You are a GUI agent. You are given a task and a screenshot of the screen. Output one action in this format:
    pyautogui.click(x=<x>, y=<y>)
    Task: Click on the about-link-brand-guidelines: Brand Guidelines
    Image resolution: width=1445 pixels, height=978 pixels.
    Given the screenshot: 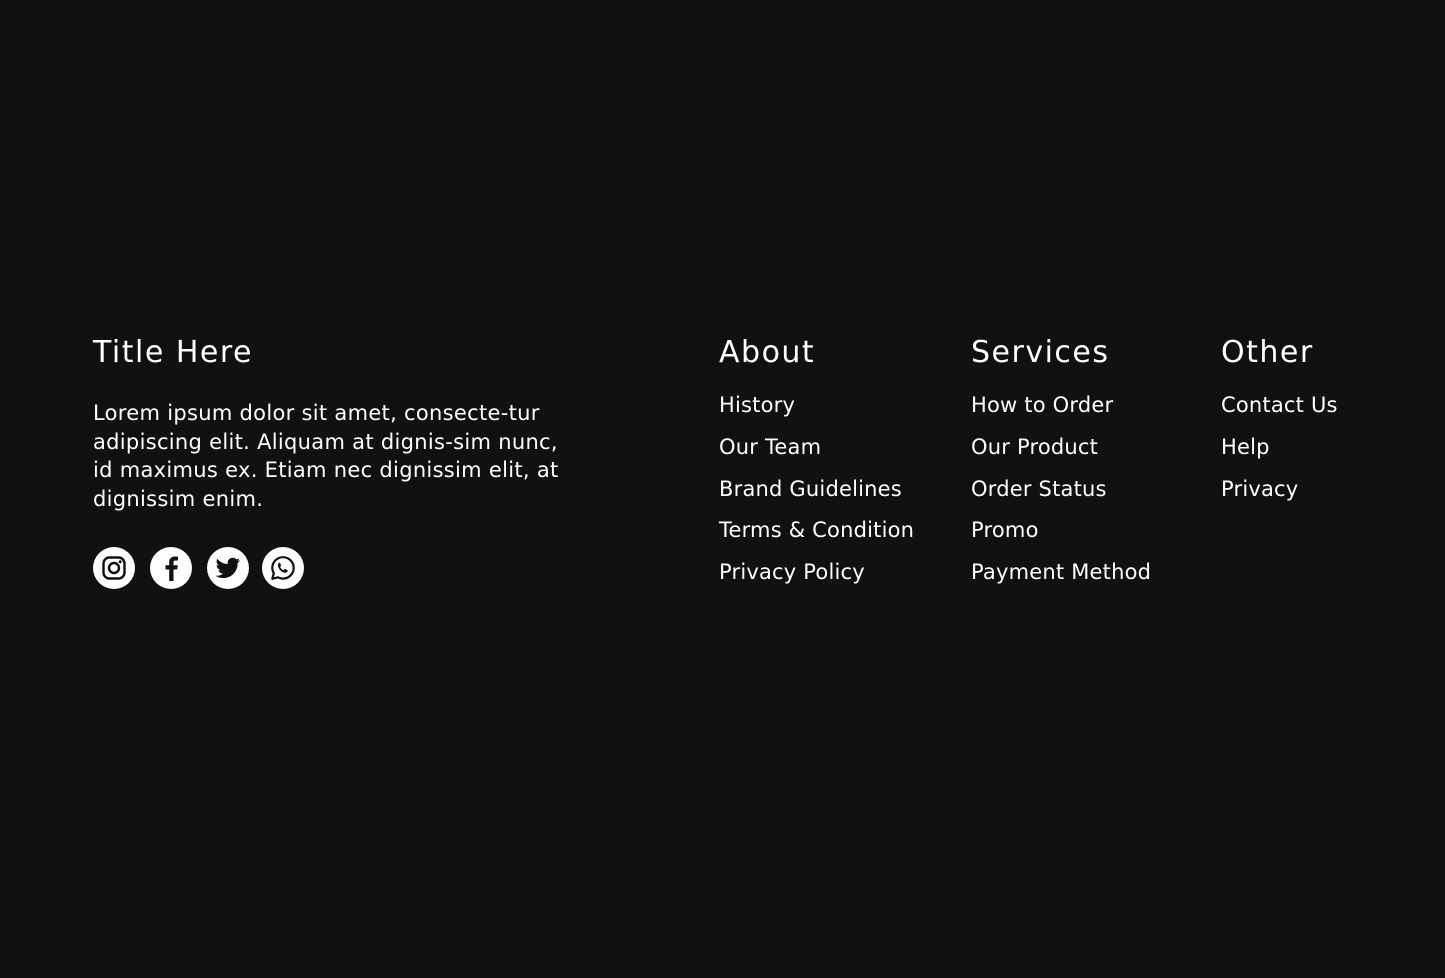 What is the action you would take?
    pyautogui.click(x=816, y=489)
    